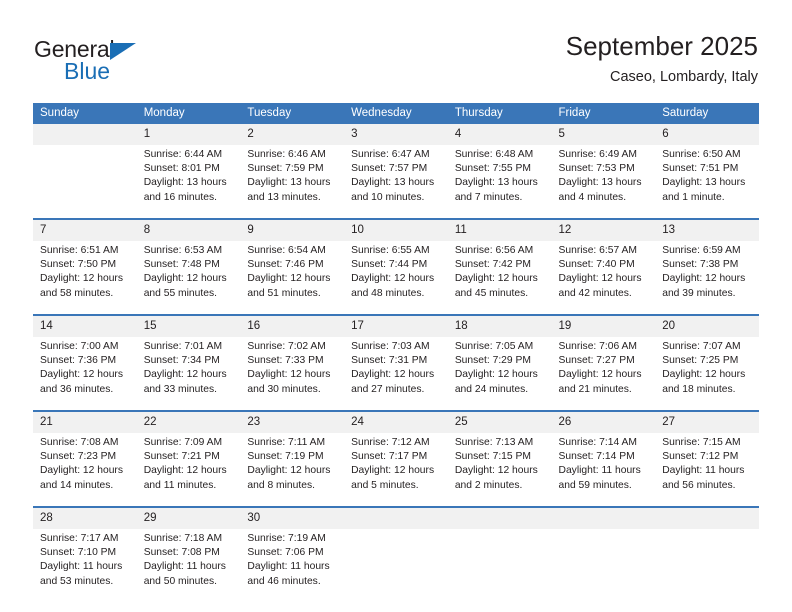  I want to click on day-number-cell: 22, so click(188, 422).